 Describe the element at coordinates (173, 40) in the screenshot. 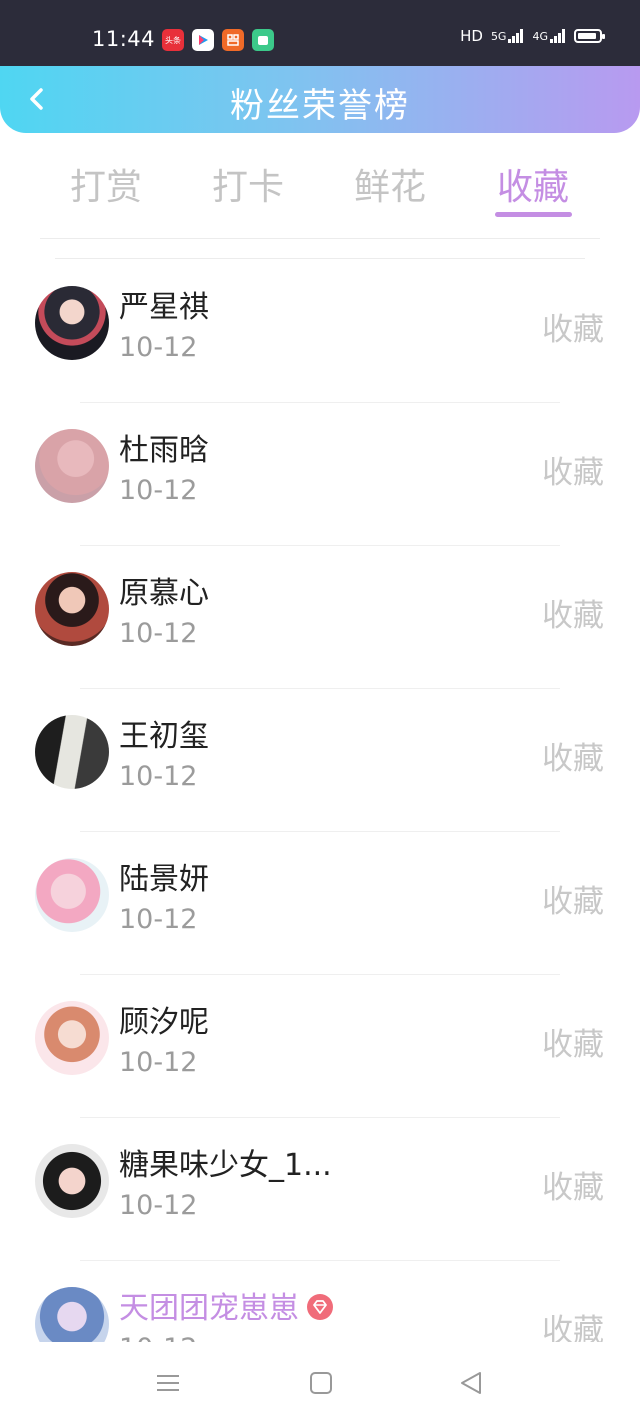

I see `toutiao-icon: 头条` at that location.